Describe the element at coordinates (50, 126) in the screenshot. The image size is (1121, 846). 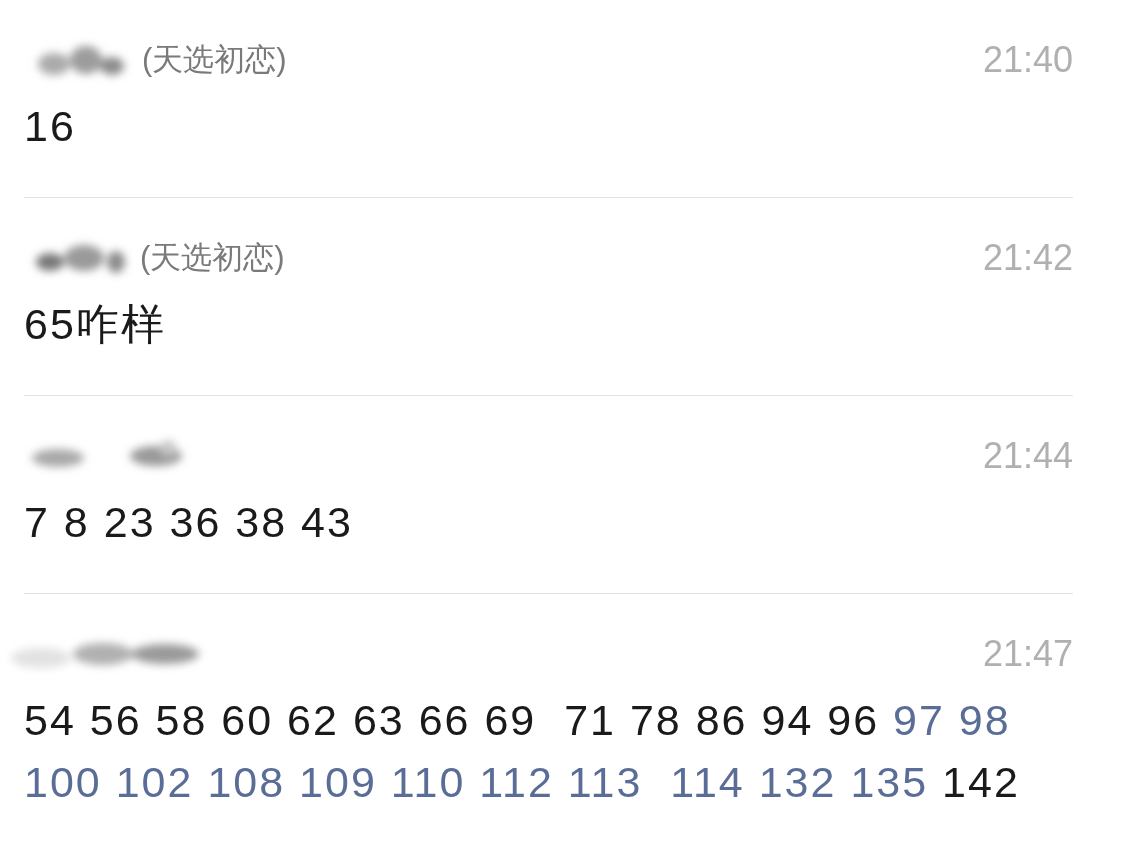
I see `comment-text: 16` at that location.